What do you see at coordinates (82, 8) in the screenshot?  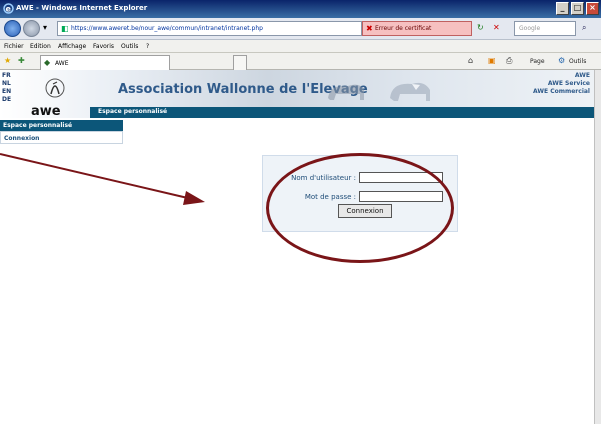 I see `window-title: AWE - Windows Internet Explorer` at bounding box center [82, 8].